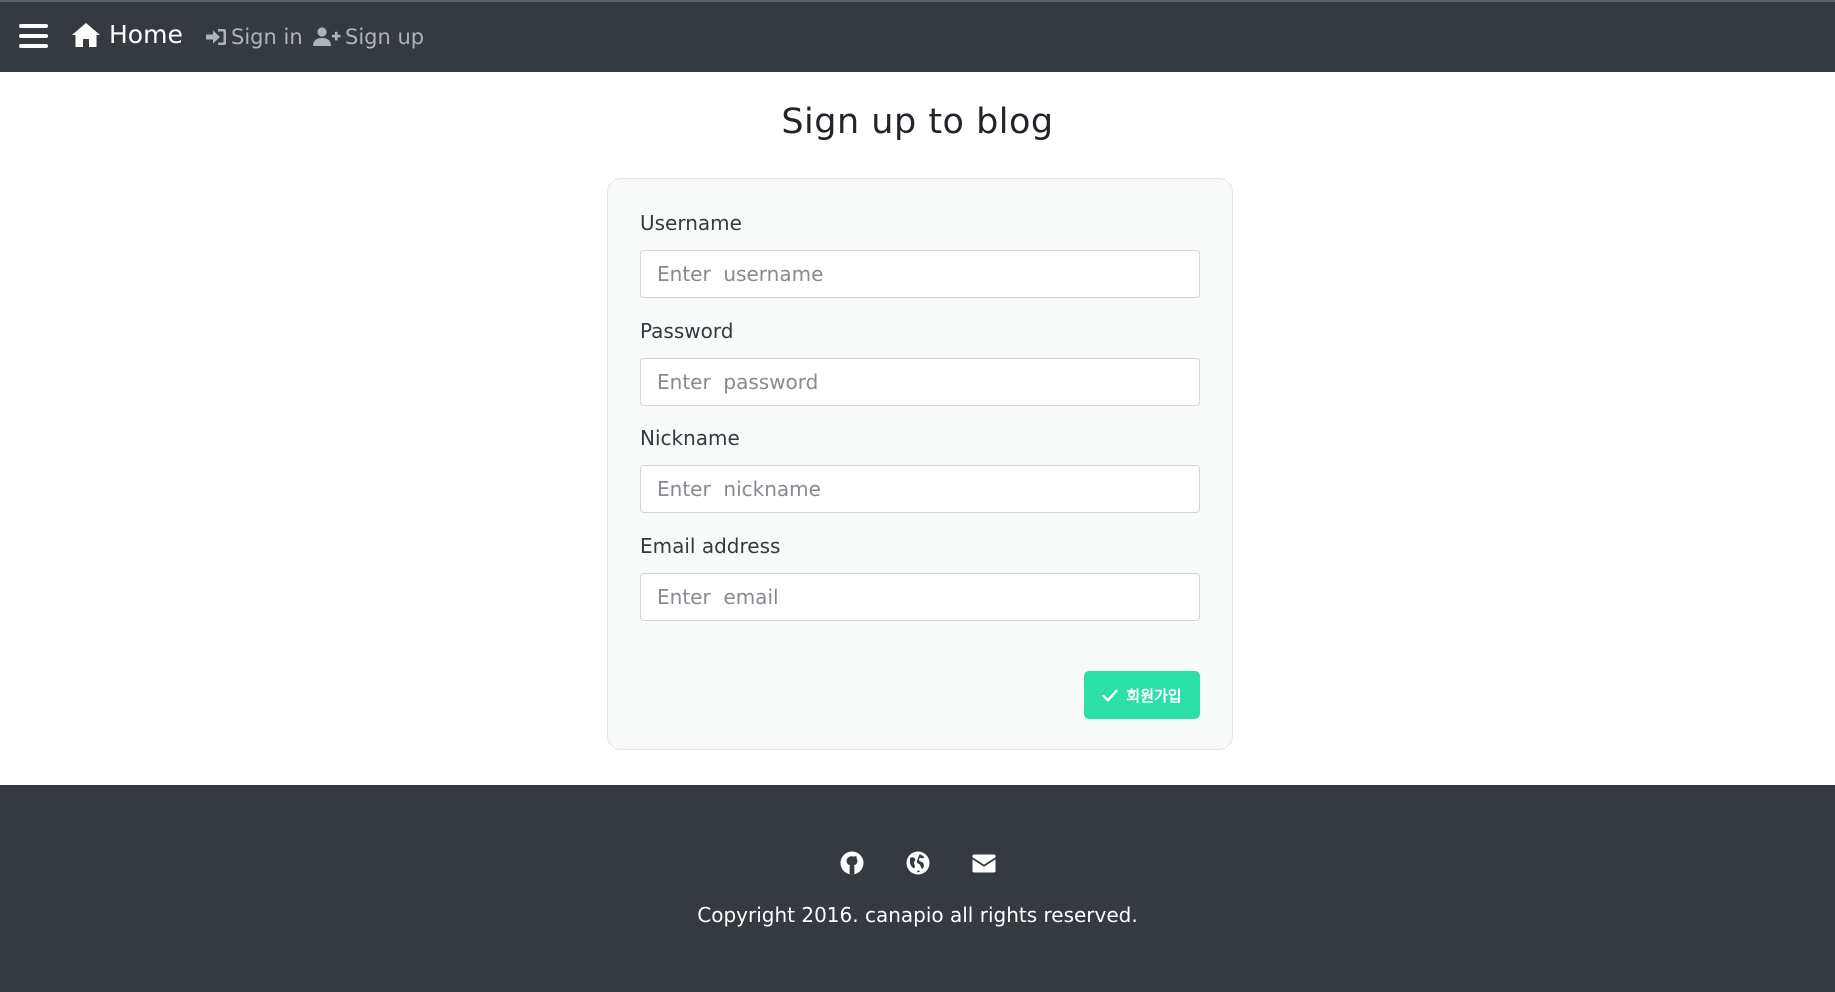 This screenshot has height=992, width=1835. Describe the element at coordinates (917, 122) in the screenshot. I see `page-title: Sign up to blog` at that location.